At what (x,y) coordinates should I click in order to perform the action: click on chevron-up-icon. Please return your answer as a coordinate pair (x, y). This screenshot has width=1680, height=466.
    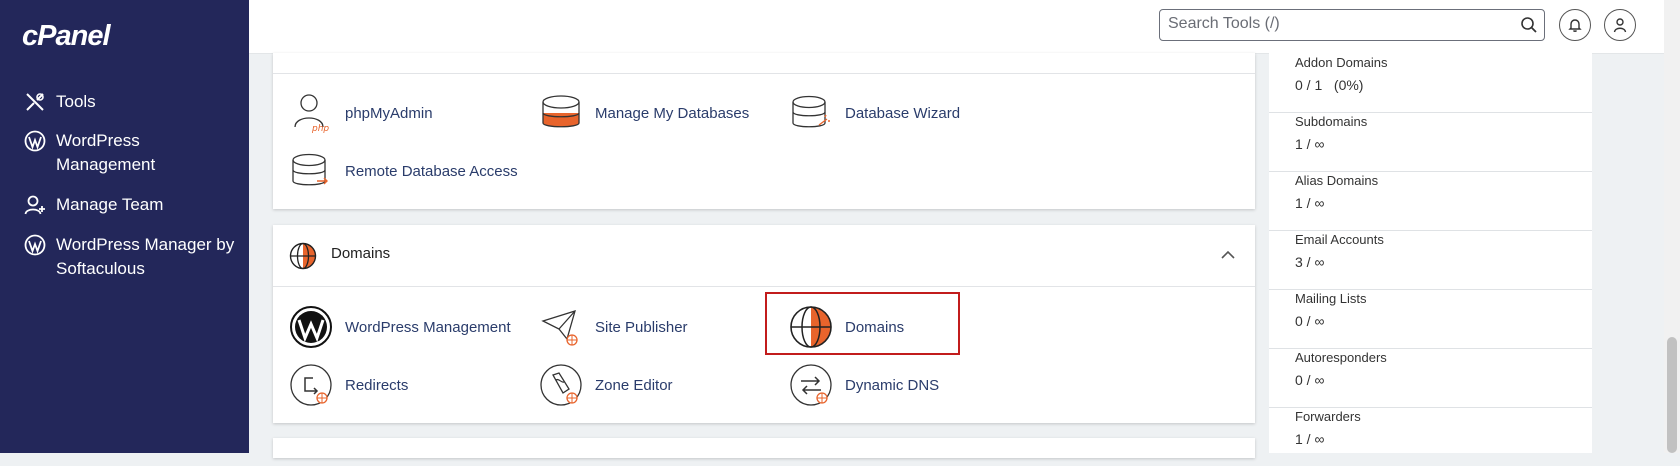
    Looking at the image, I should click on (1228, 255).